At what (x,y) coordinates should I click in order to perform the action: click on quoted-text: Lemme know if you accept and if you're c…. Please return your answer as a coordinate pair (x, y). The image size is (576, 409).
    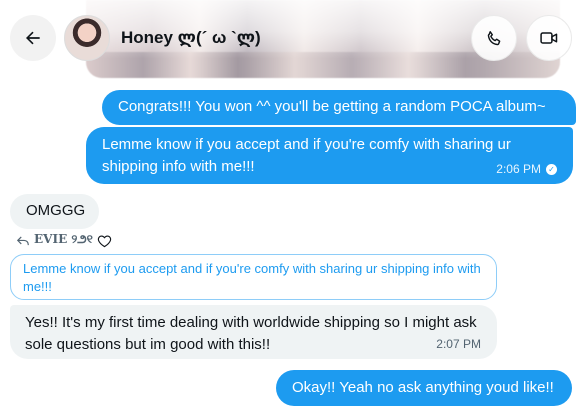
    Looking at the image, I should click on (252, 277).